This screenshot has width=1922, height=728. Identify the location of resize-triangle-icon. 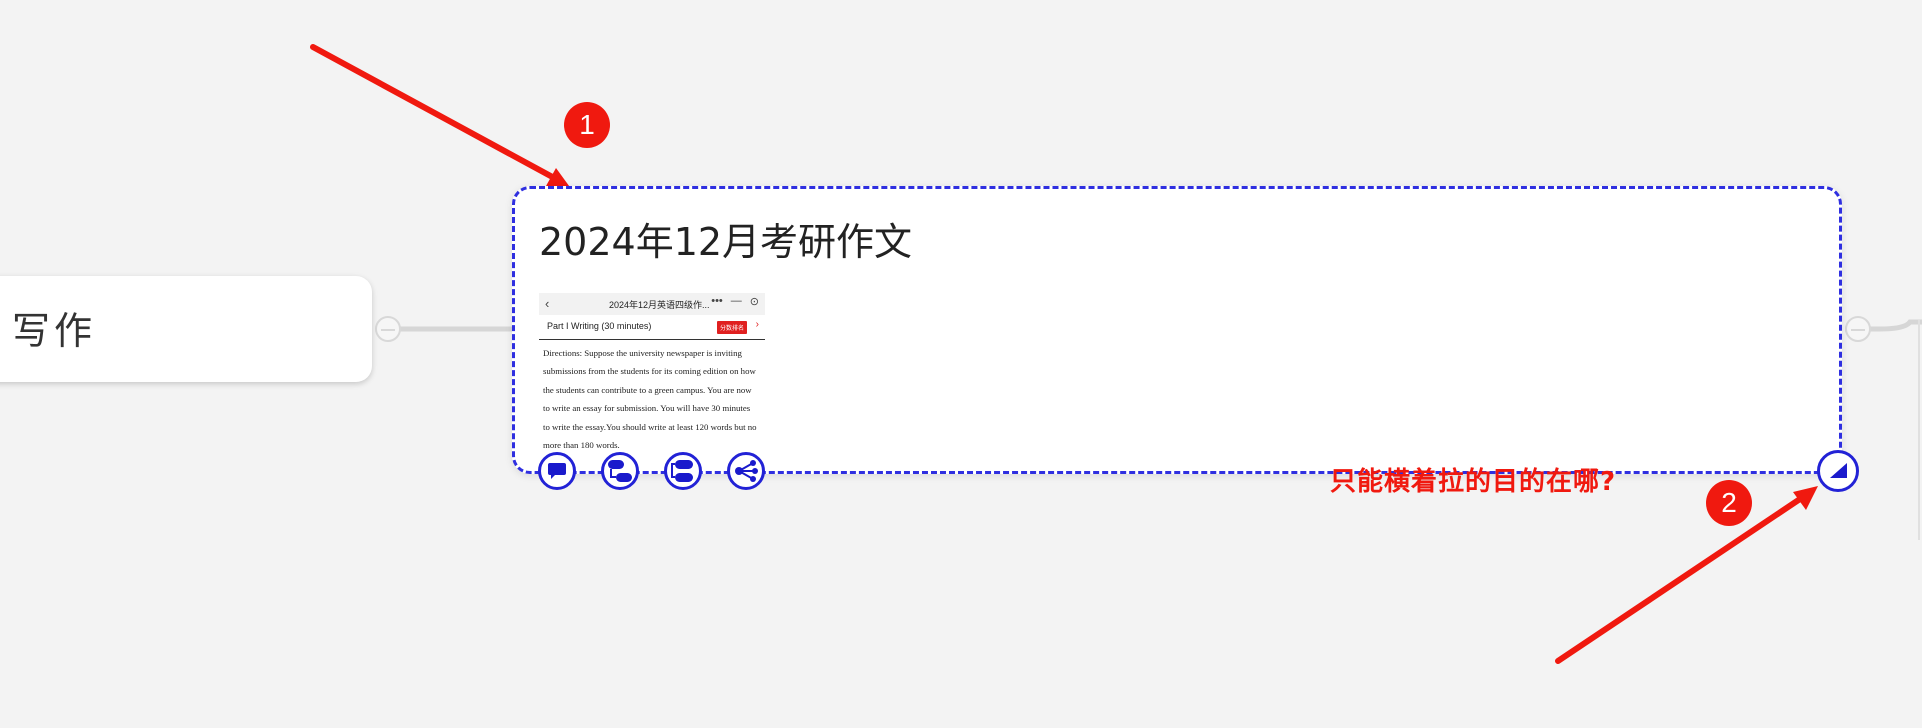
(1838, 470).